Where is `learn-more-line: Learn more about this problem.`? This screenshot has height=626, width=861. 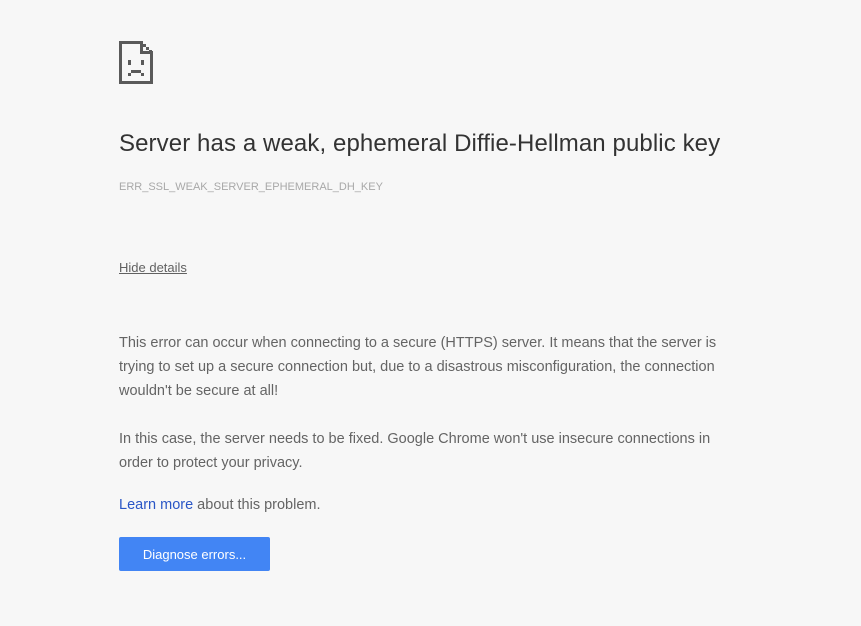 learn-more-line: Learn more about this problem. is located at coordinates (220, 505).